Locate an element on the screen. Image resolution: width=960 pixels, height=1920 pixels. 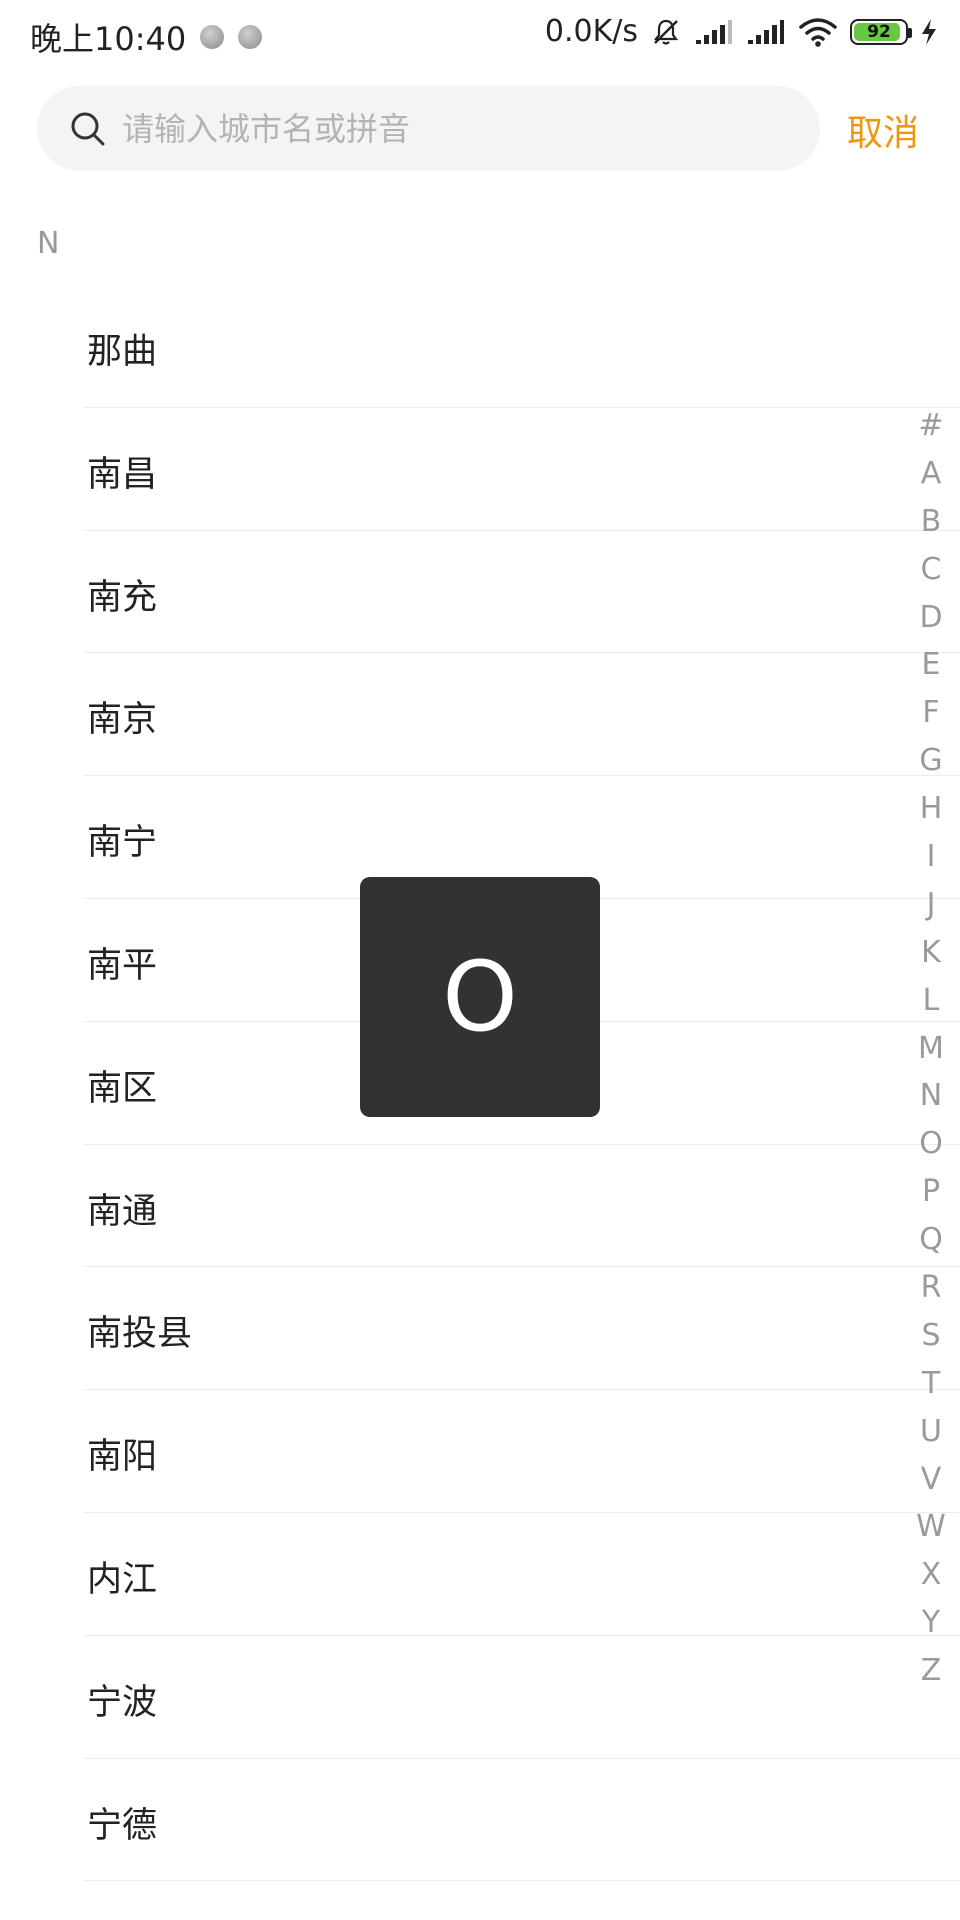
city-list-item: 南投县 is located at coordinates (480, 1329).